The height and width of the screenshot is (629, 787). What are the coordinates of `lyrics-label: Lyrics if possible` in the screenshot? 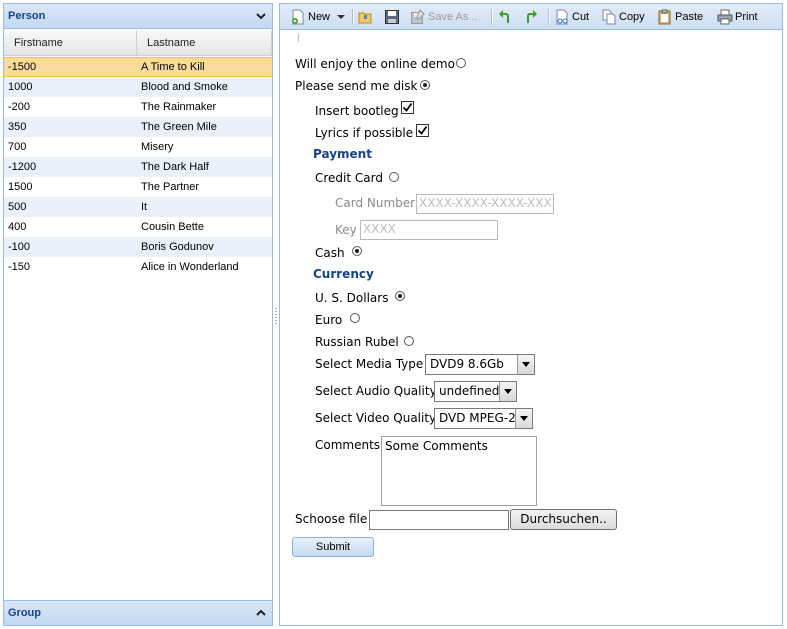 It's located at (364, 133).